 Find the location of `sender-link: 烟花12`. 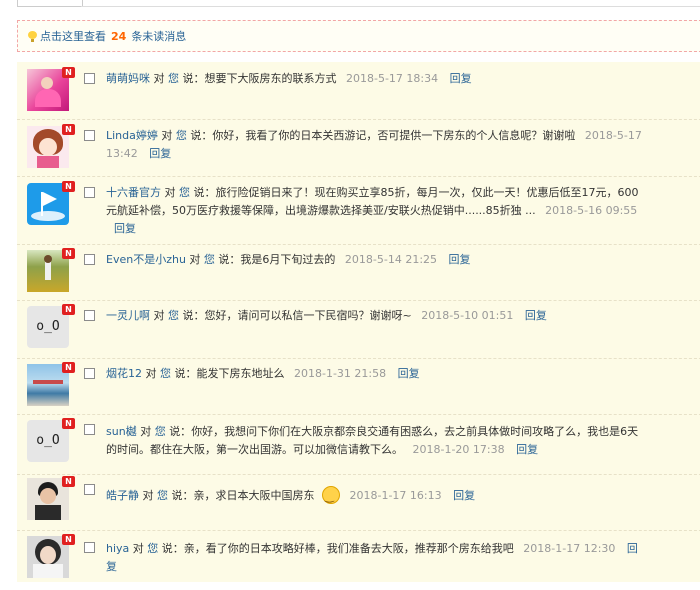

sender-link: 烟花12 is located at coordinates (124, 373).